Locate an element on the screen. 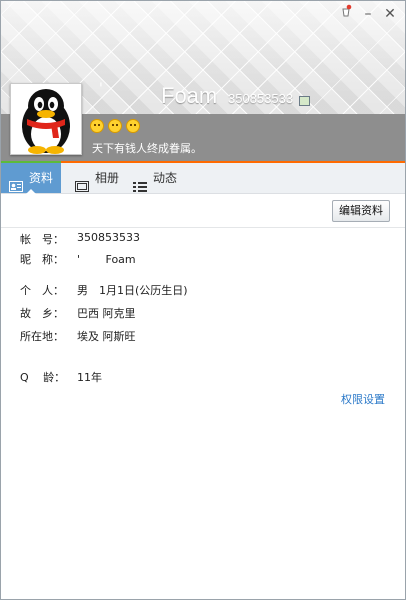 The width and height of the screenshot is (406, 600). hometown-label: 故 乡： is located at coordinates (42, 313).